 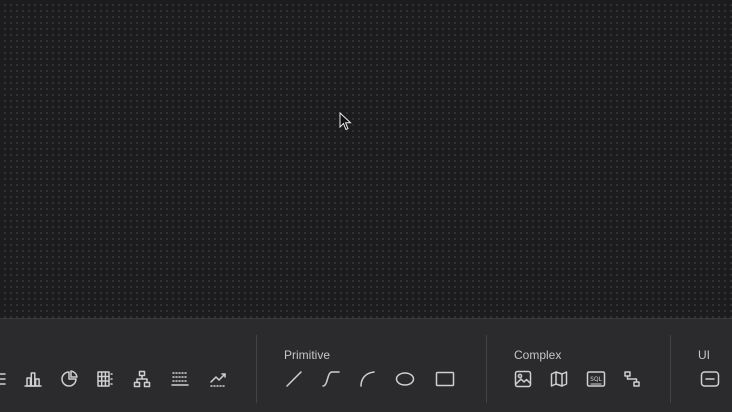 I want to click on flow-icon, so click(x=632, y=379).